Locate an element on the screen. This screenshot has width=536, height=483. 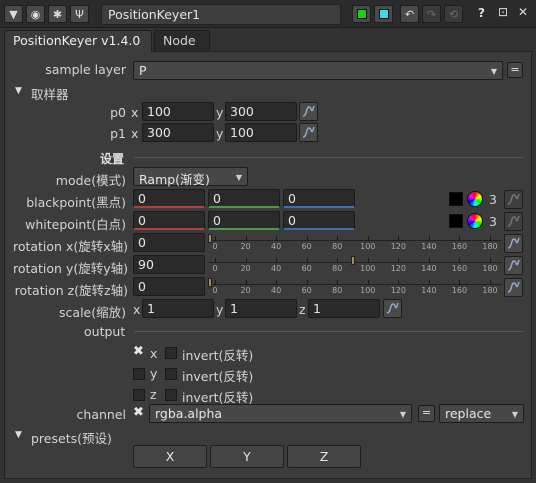
channel-enable-checkbox: ✖ is located at coordinates (138, 412).